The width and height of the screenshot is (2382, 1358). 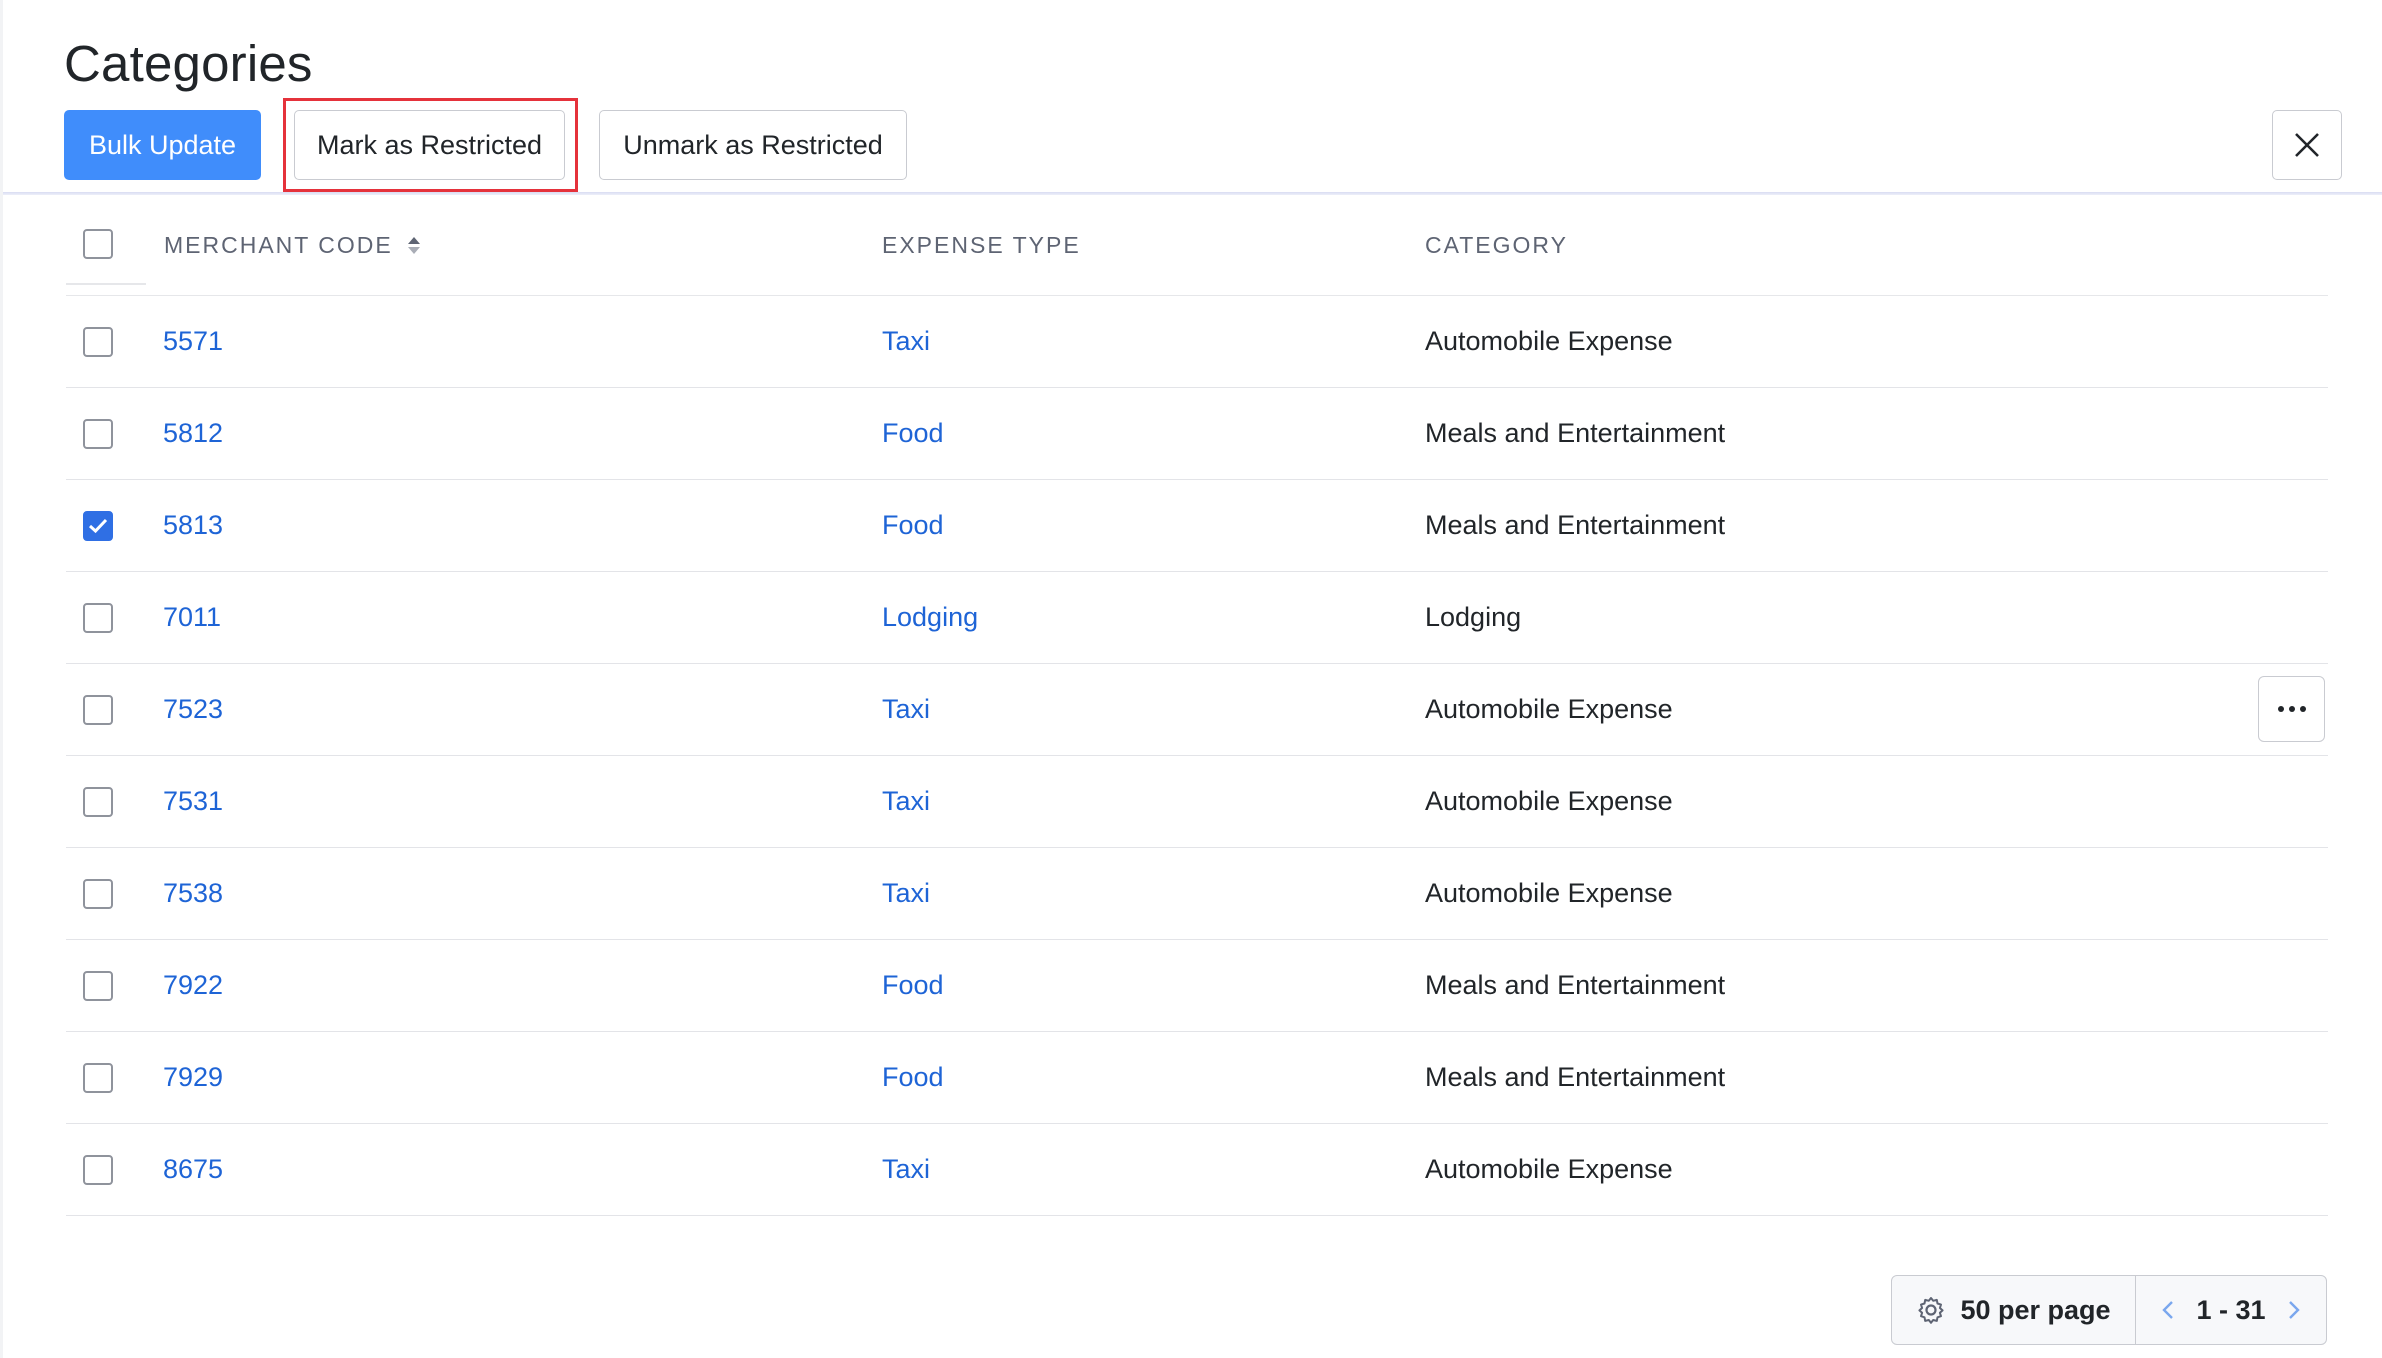 What do you see at coordinates (1473, 617) in the screenshot?
I see `category-cell: Lodging` at bounding box center [1473, 617].